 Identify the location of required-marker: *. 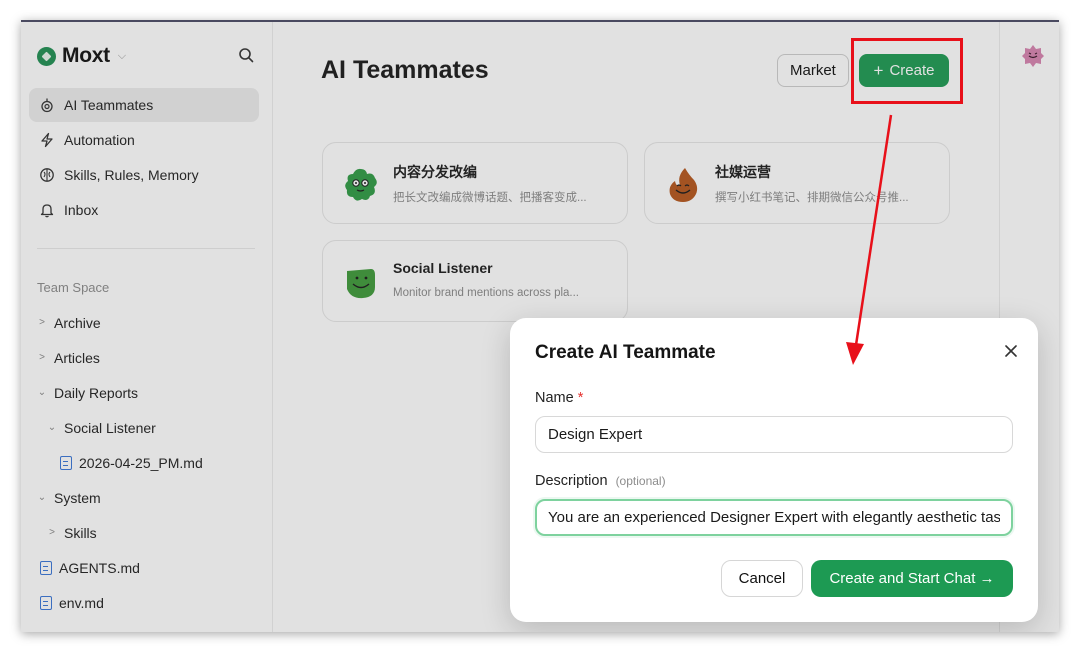
(580, 398).